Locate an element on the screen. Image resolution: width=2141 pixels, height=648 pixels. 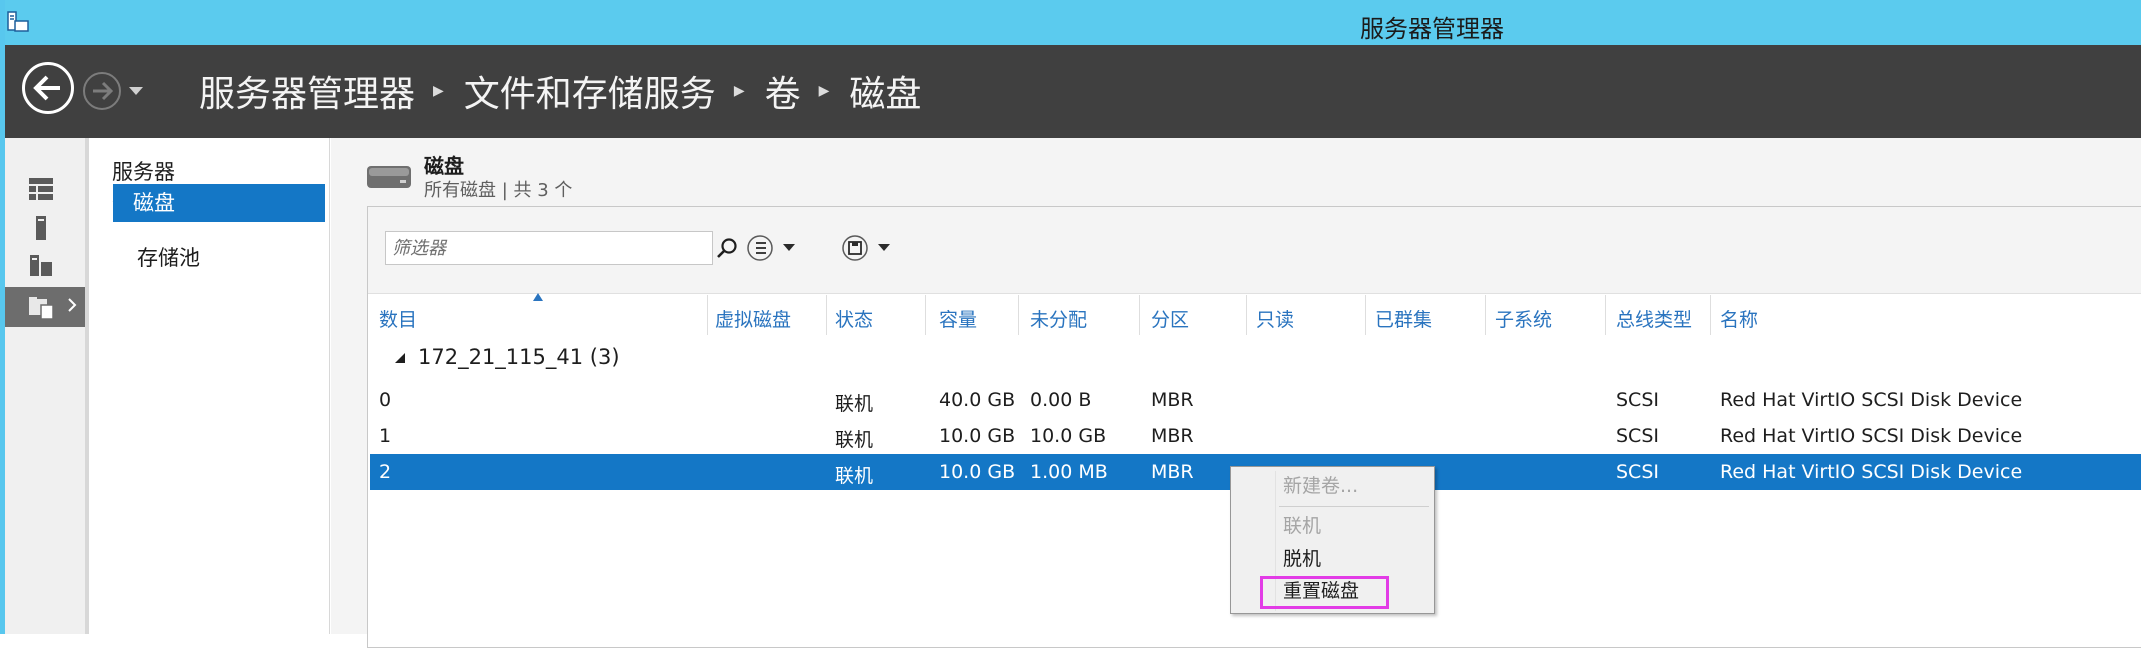
menu-item-offline: 脱机 is located at coordinates (1302, 559).